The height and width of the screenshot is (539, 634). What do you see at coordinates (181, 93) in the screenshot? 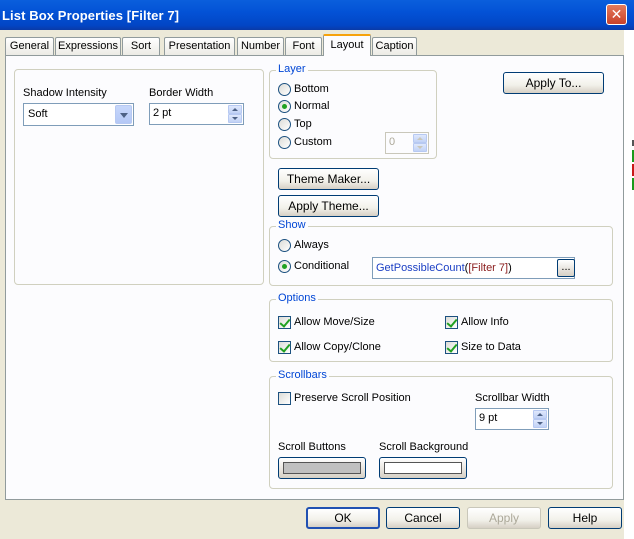
I see `border-width-label: Border Width` at bounding box center [181, 93].